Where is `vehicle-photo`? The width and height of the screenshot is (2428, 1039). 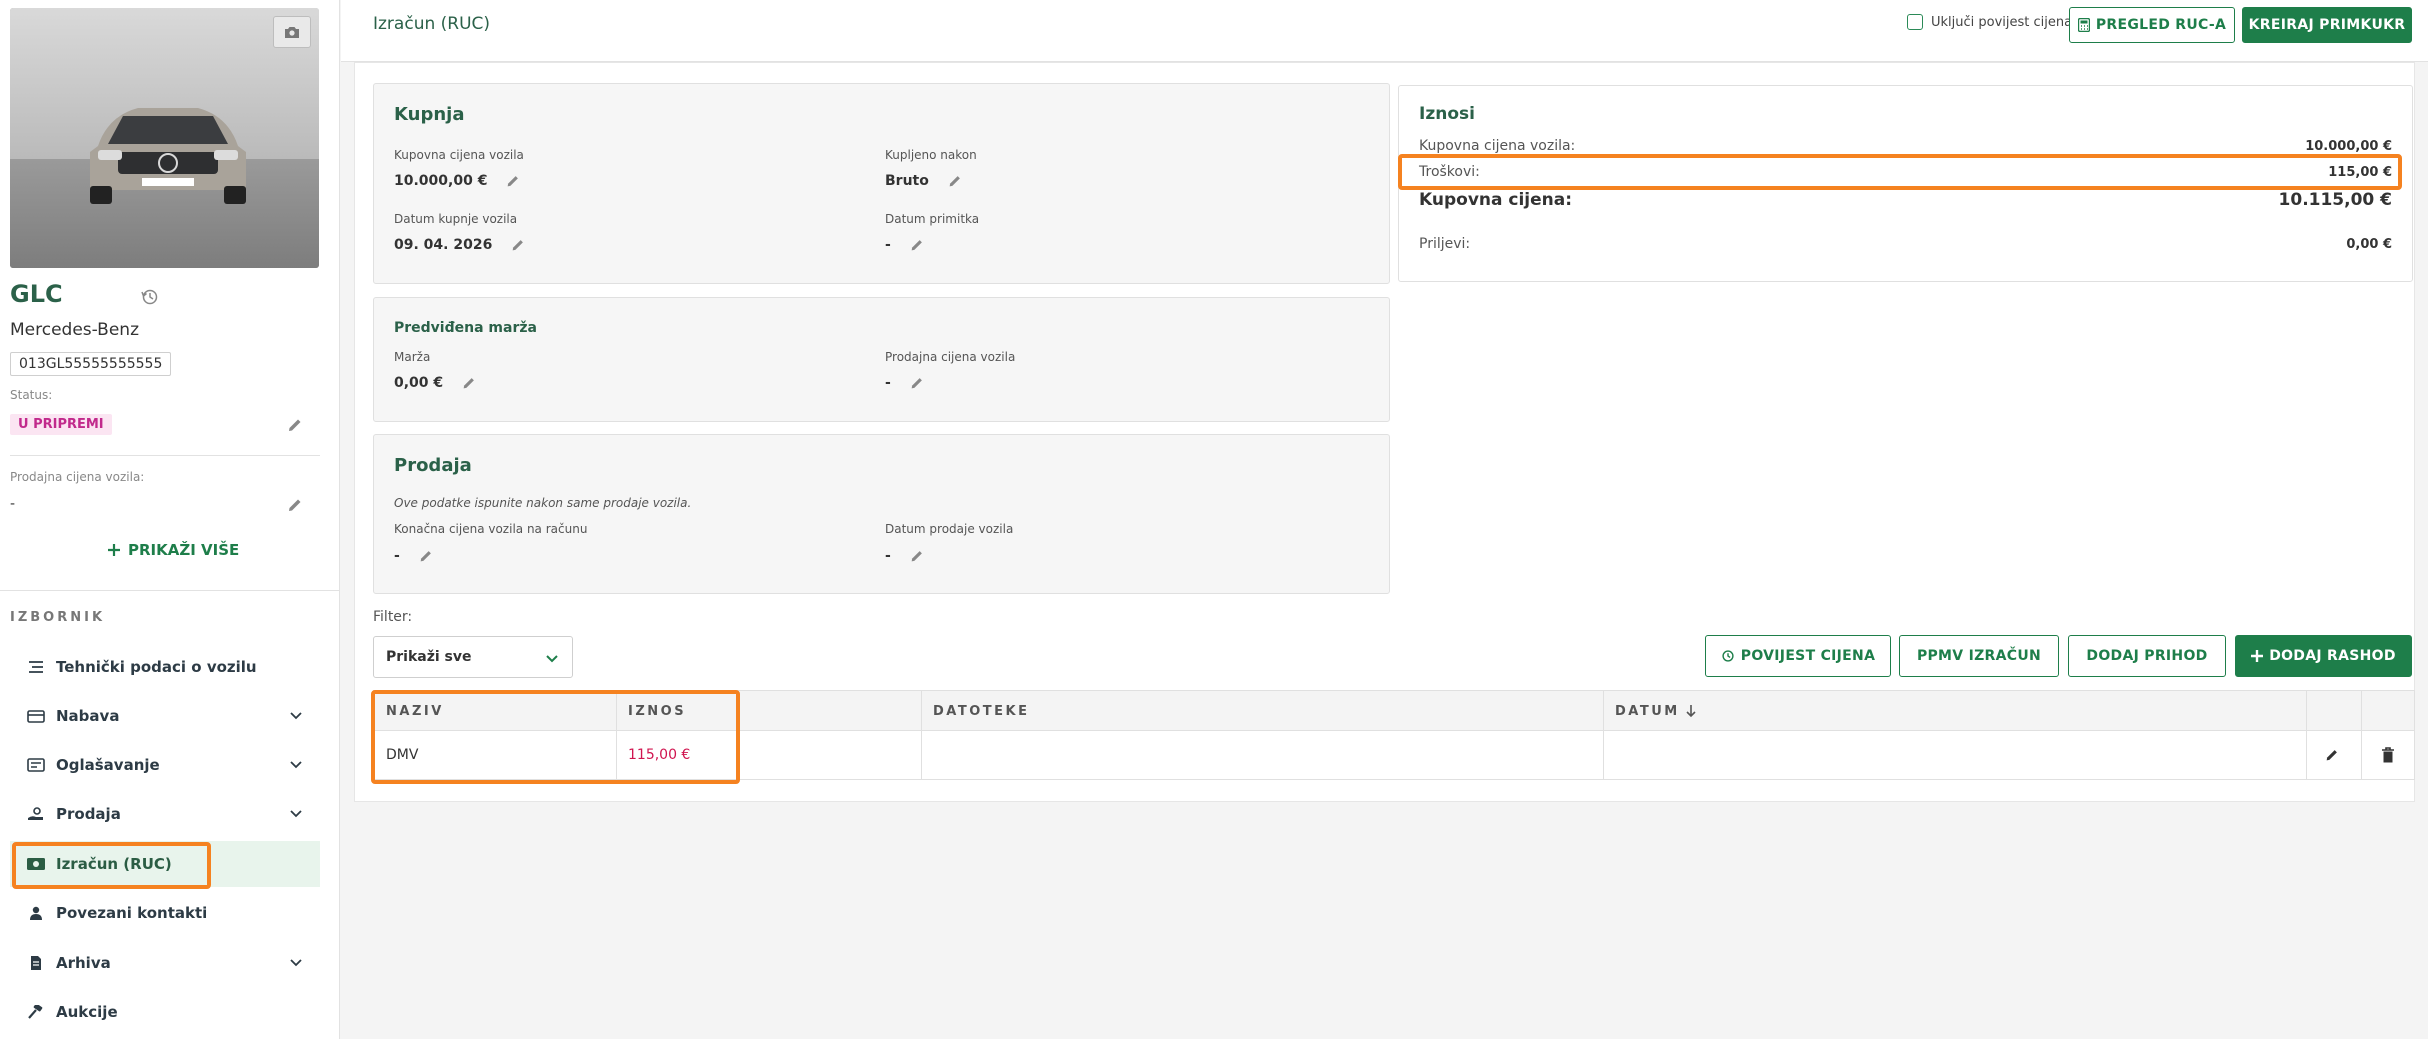
vehicle-photo is located at coordinates (164, 138).